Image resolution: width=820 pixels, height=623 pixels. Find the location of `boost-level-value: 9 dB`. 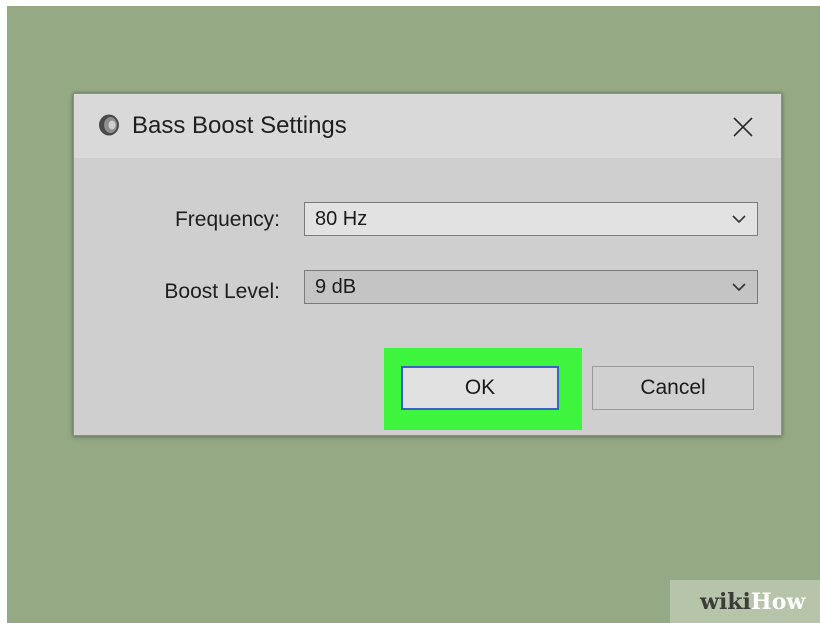

boost-level-value: 9 dB is located at coordinates (336, 287).